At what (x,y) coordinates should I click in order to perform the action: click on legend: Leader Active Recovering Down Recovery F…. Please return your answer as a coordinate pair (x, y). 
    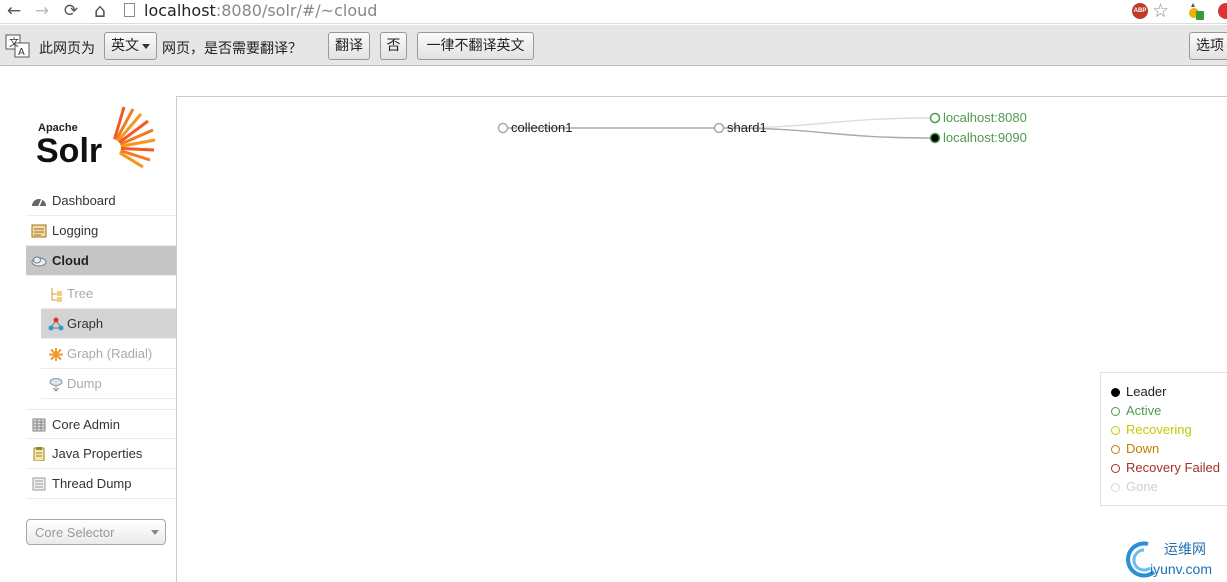
    Looking at the image, I should click on (1163, 439).